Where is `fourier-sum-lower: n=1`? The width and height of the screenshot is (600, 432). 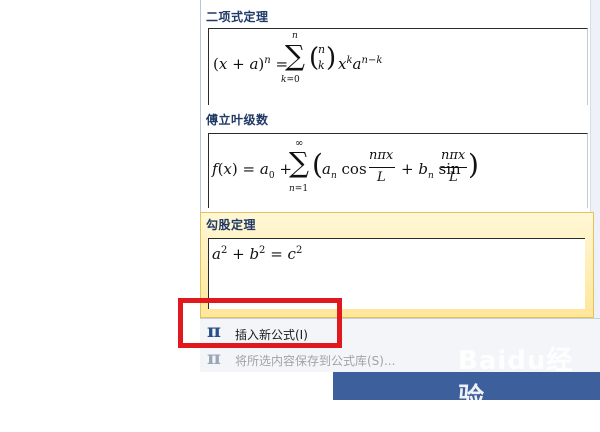 fourier-sum-lower: n=1 is located at coordinates (299, 189).